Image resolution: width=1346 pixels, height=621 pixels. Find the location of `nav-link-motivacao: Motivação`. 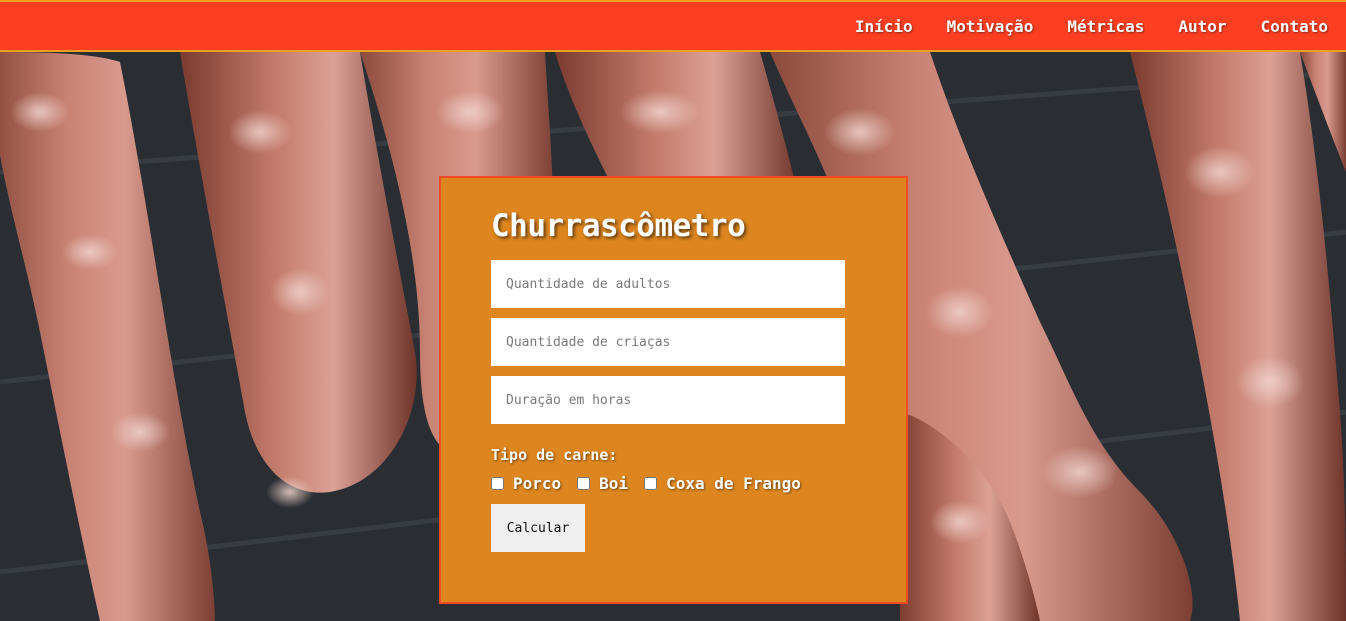

nav-link-motivacao: Motivação is located at coordinates (990, 26).